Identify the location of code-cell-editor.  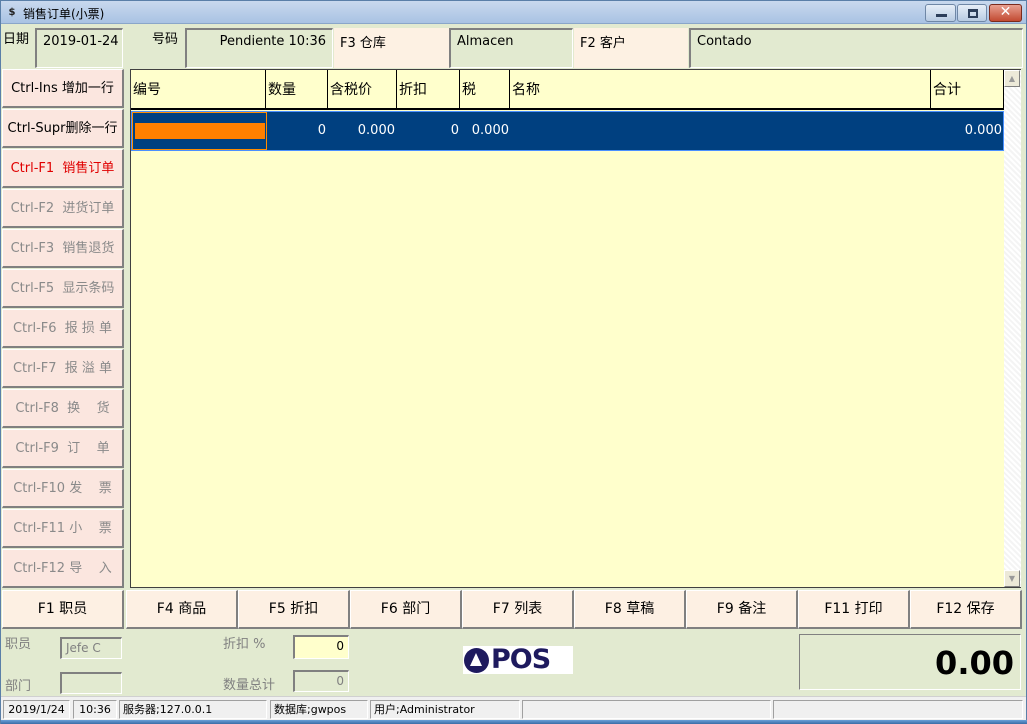
(199, 131).